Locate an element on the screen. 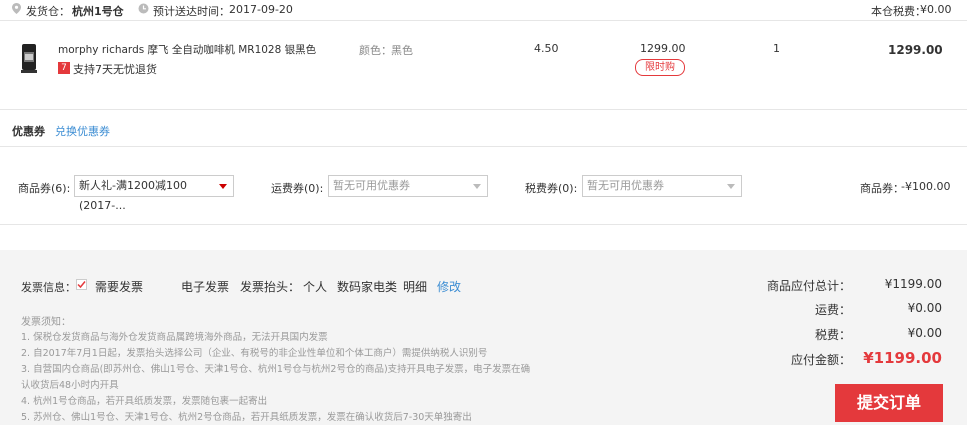 The width and height of the screenshot is (967, 425). tax-coupon-label: 税费券(0): is located at coordinates (551, 188).